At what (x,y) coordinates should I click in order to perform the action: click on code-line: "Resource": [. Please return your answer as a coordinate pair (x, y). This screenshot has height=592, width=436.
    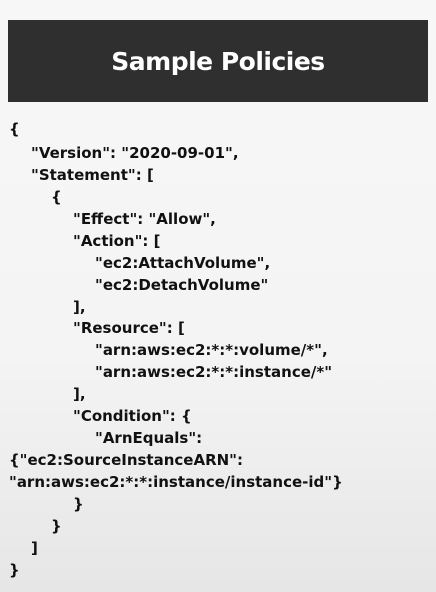
    Looking at the image, I should click on (129, 328).